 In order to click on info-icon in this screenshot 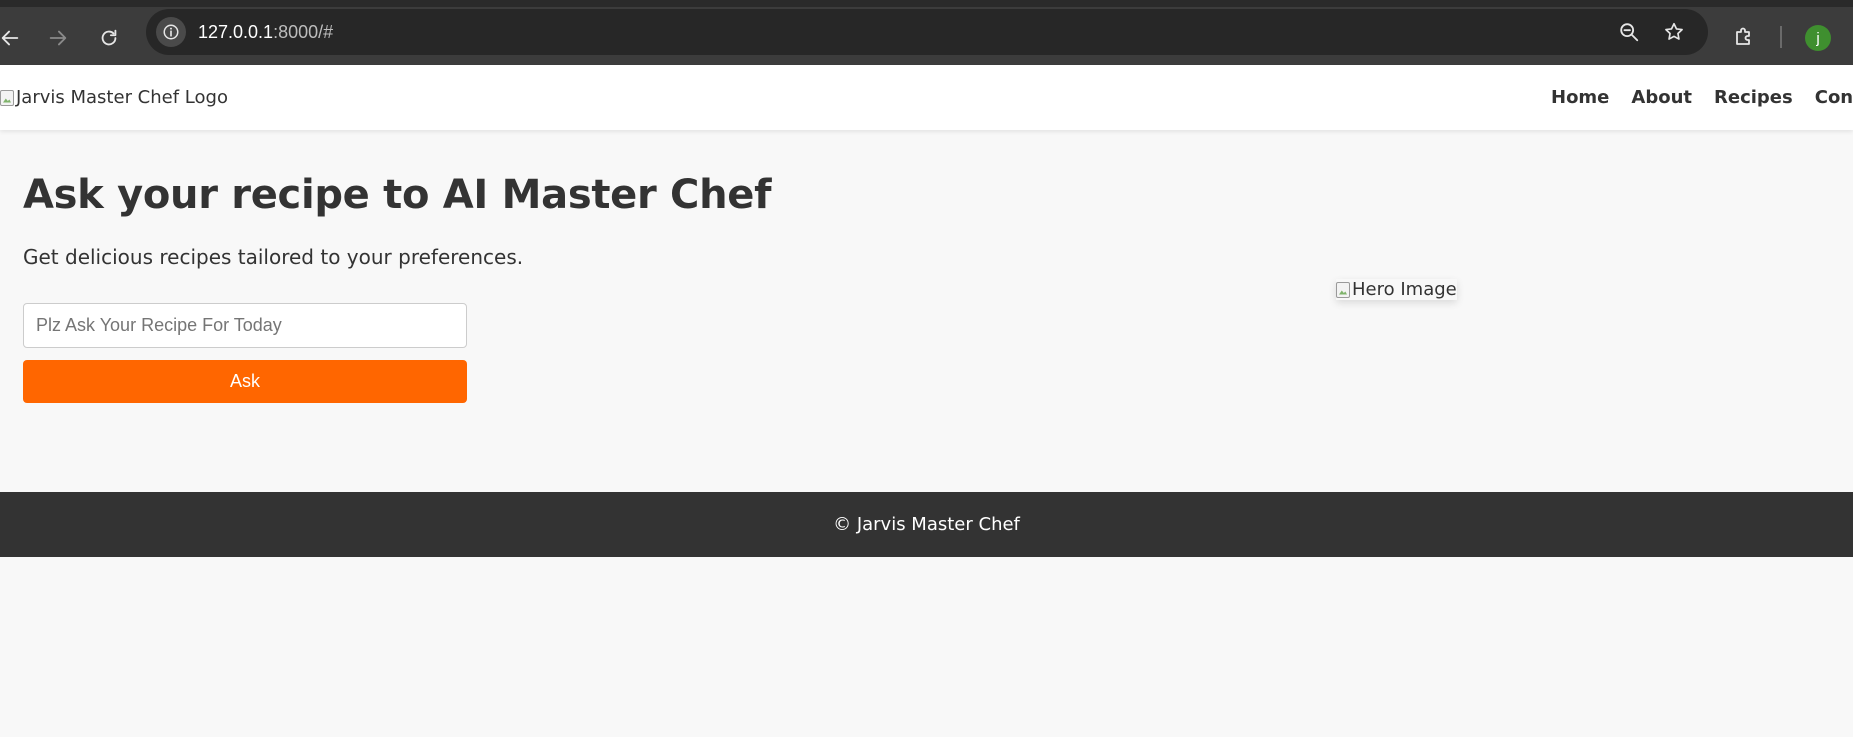, I will do `click(171, 32)`.